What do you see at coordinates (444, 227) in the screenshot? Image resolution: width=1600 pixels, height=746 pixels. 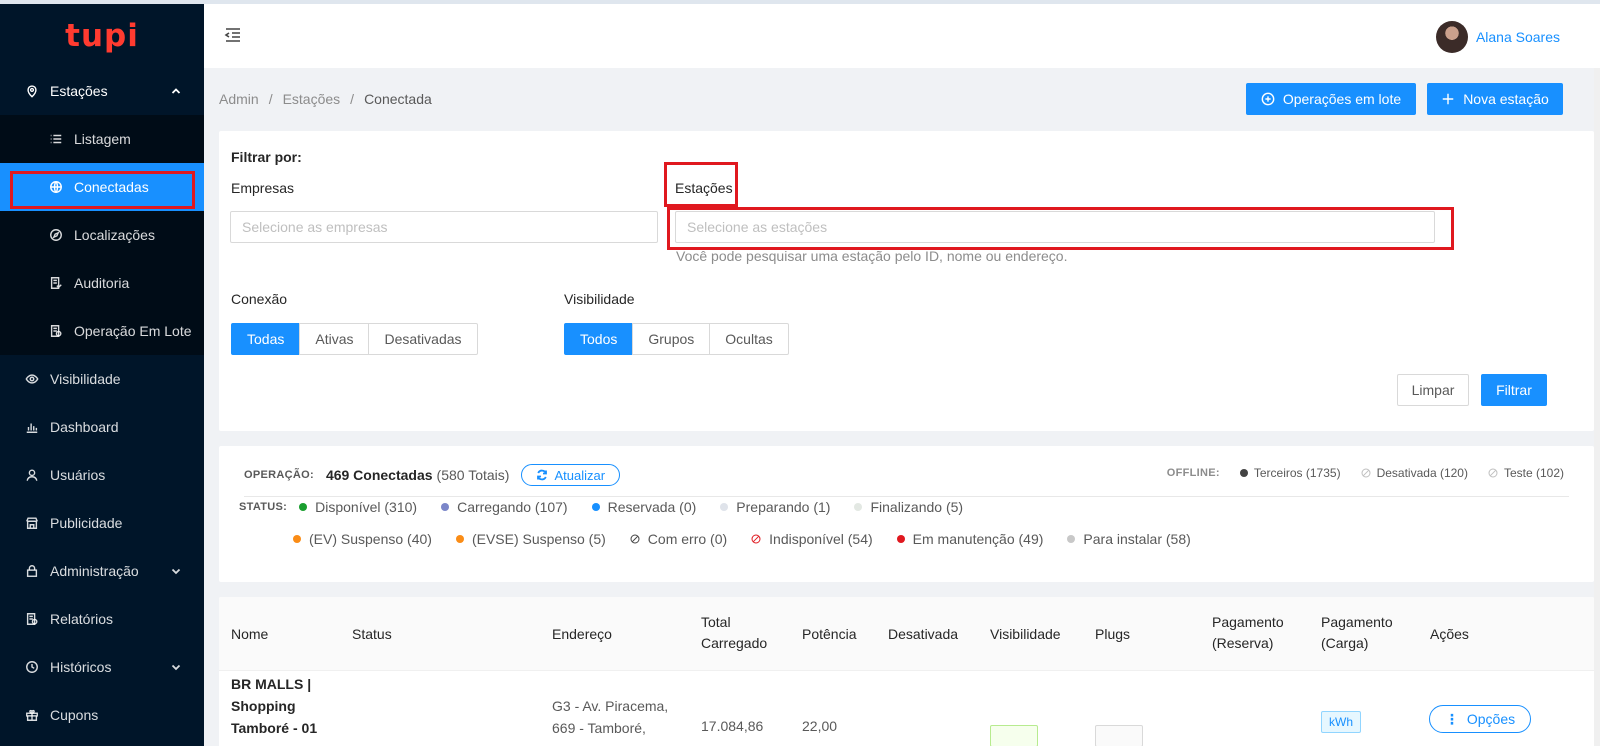 I see `companies-select: Selecione as empresas` at bounding box center [444, 227].